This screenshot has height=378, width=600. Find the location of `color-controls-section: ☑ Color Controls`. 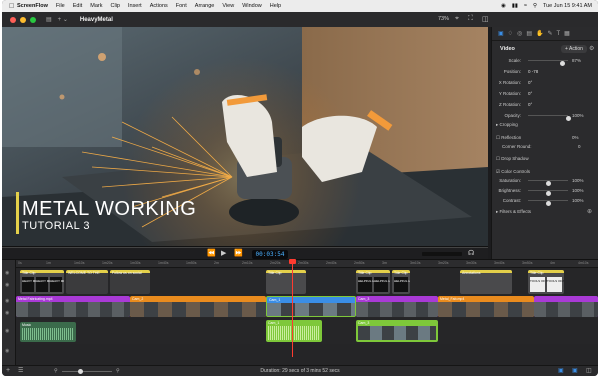

color-controls-section: ☑ Color Controls is located at coordinates (513, 172).